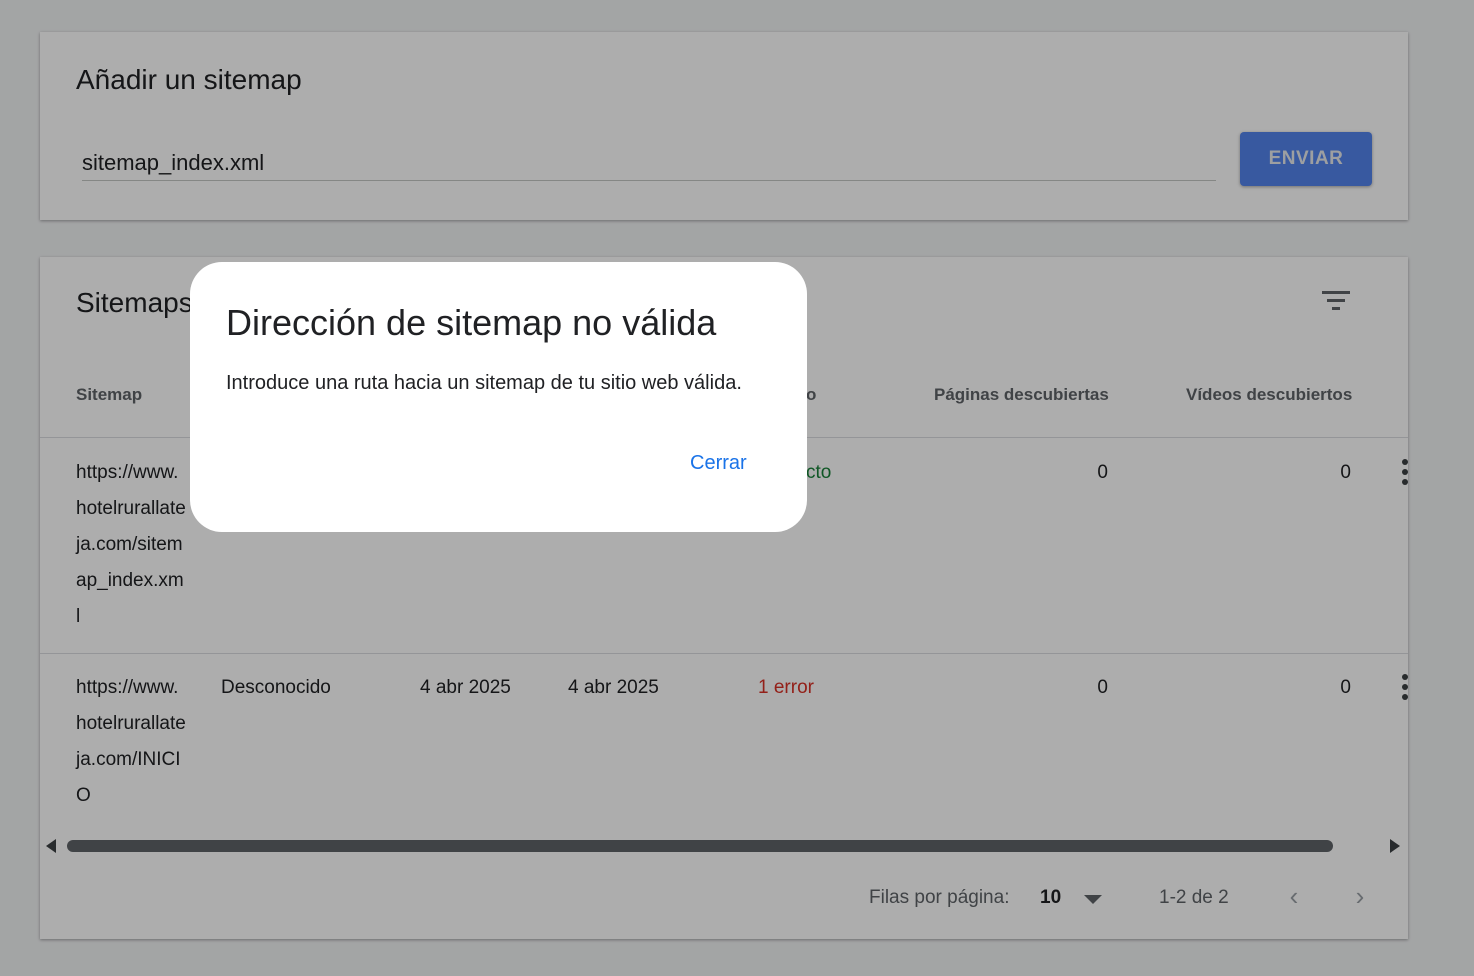 This screenshot has height=976, width=1474. Describe the element at coordinates (471, 322) in the screenshot. I see `dialog-title: Dirección de sitemap no válida` at that location.